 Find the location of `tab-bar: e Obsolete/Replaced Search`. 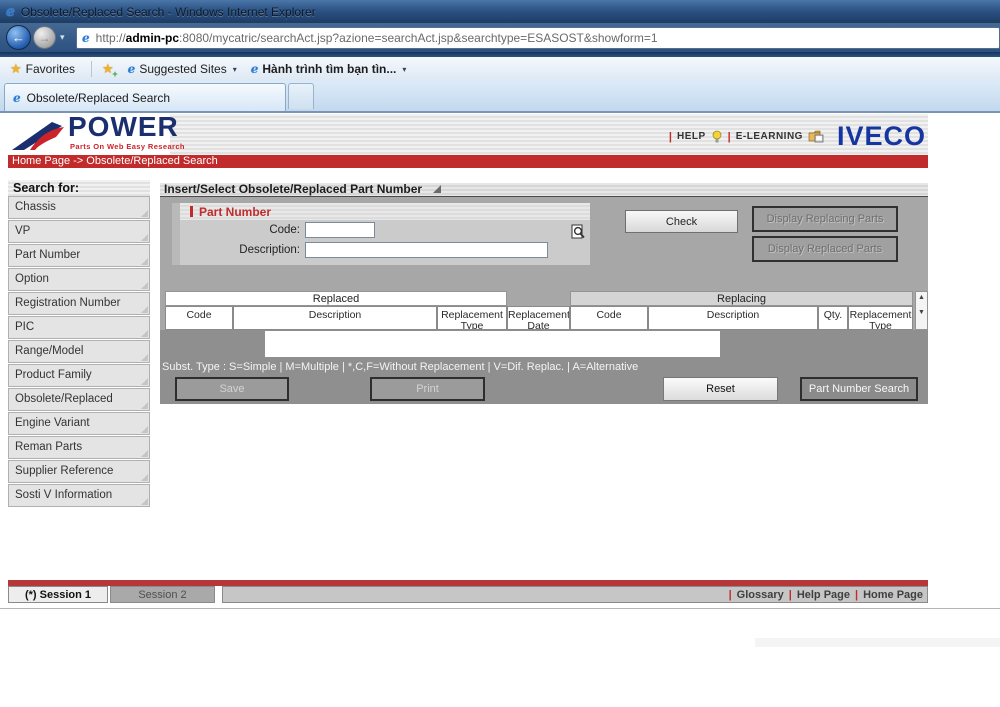

tab-bar: e Obsolete/Replaced Search is located at coordinates (500, 96).